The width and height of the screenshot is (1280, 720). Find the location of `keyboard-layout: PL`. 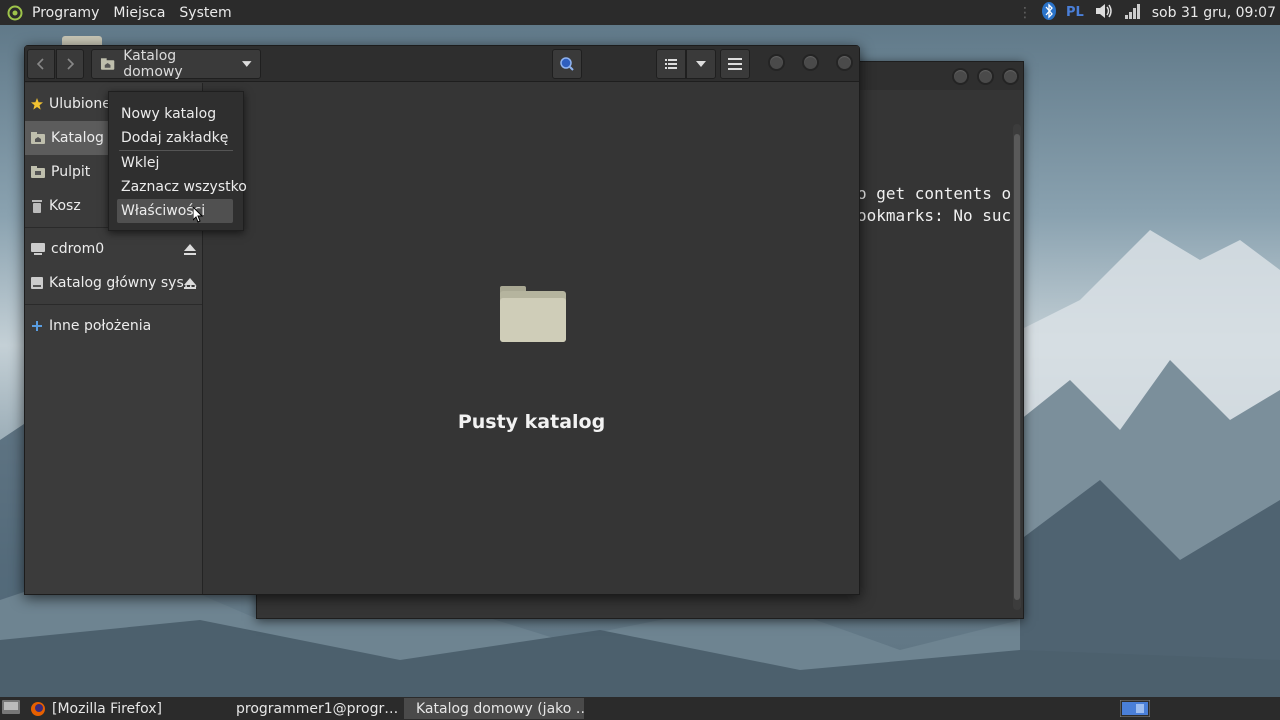

keyboard-layout: PL is located at coordinates (1075, 12).